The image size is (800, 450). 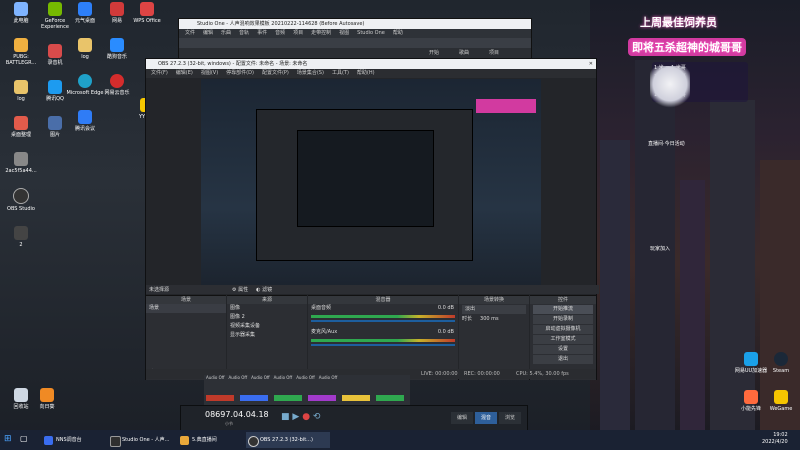 What do you see at coordinates (262, 33) in the screenshot?
I see `menu-item: 事件` at bounding box center [262, 33].